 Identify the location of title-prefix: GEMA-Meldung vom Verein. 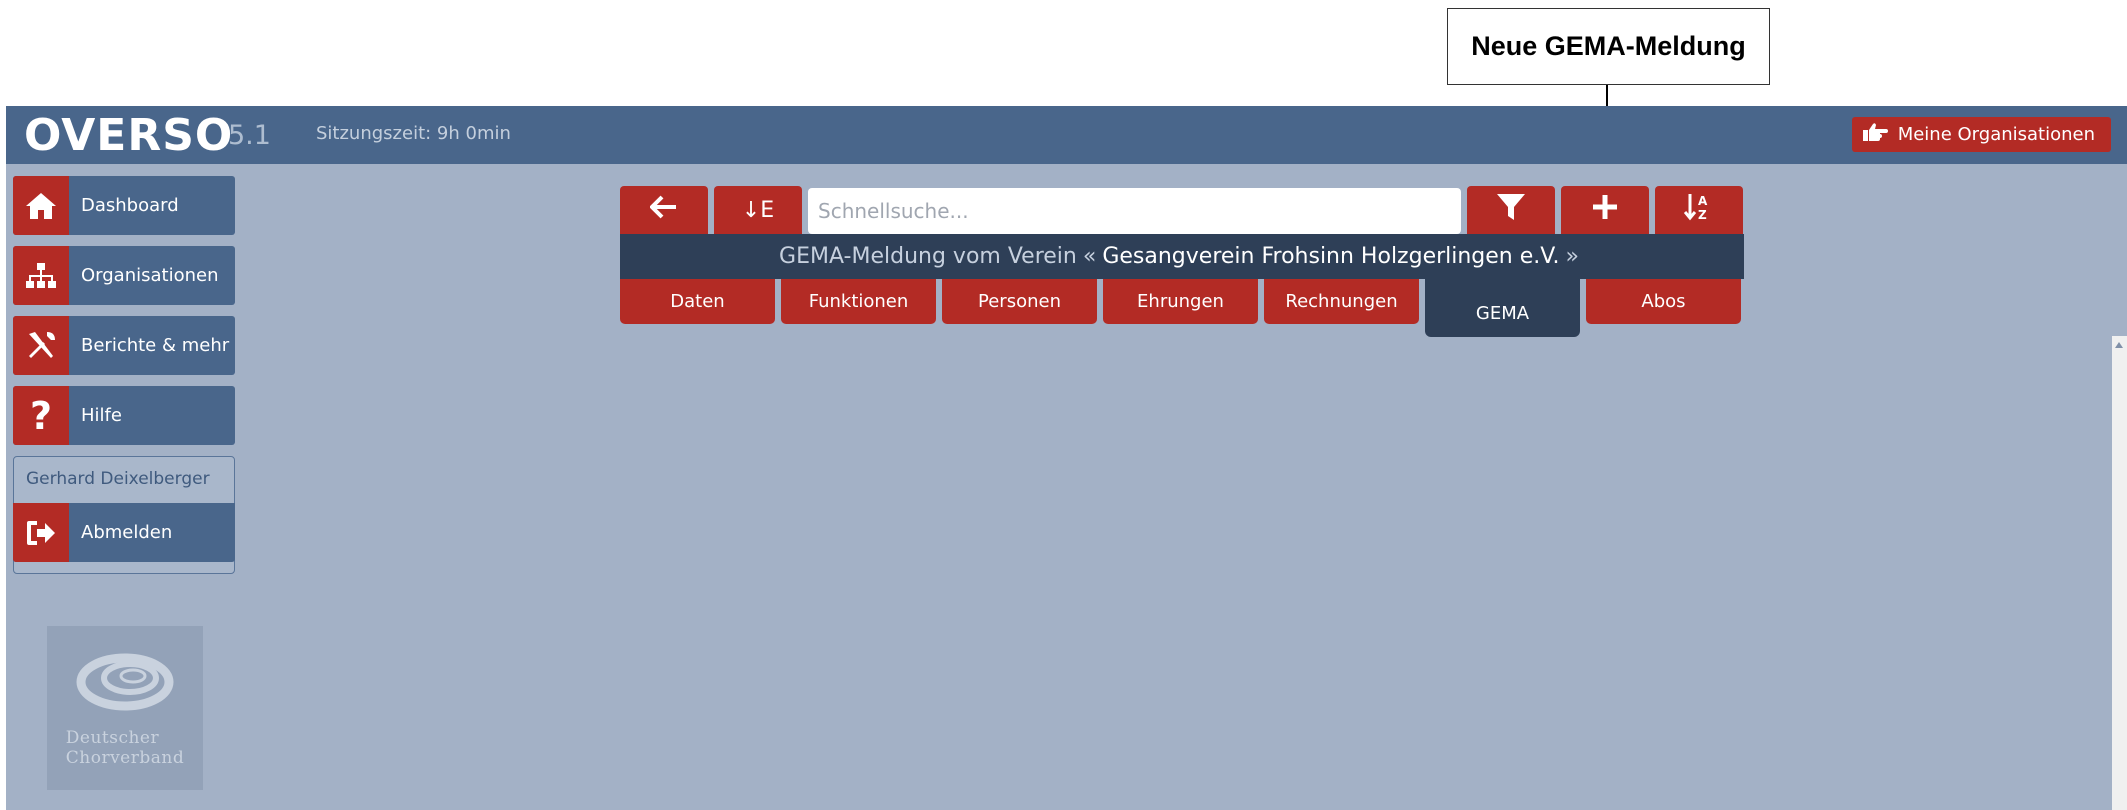
(928, 256).